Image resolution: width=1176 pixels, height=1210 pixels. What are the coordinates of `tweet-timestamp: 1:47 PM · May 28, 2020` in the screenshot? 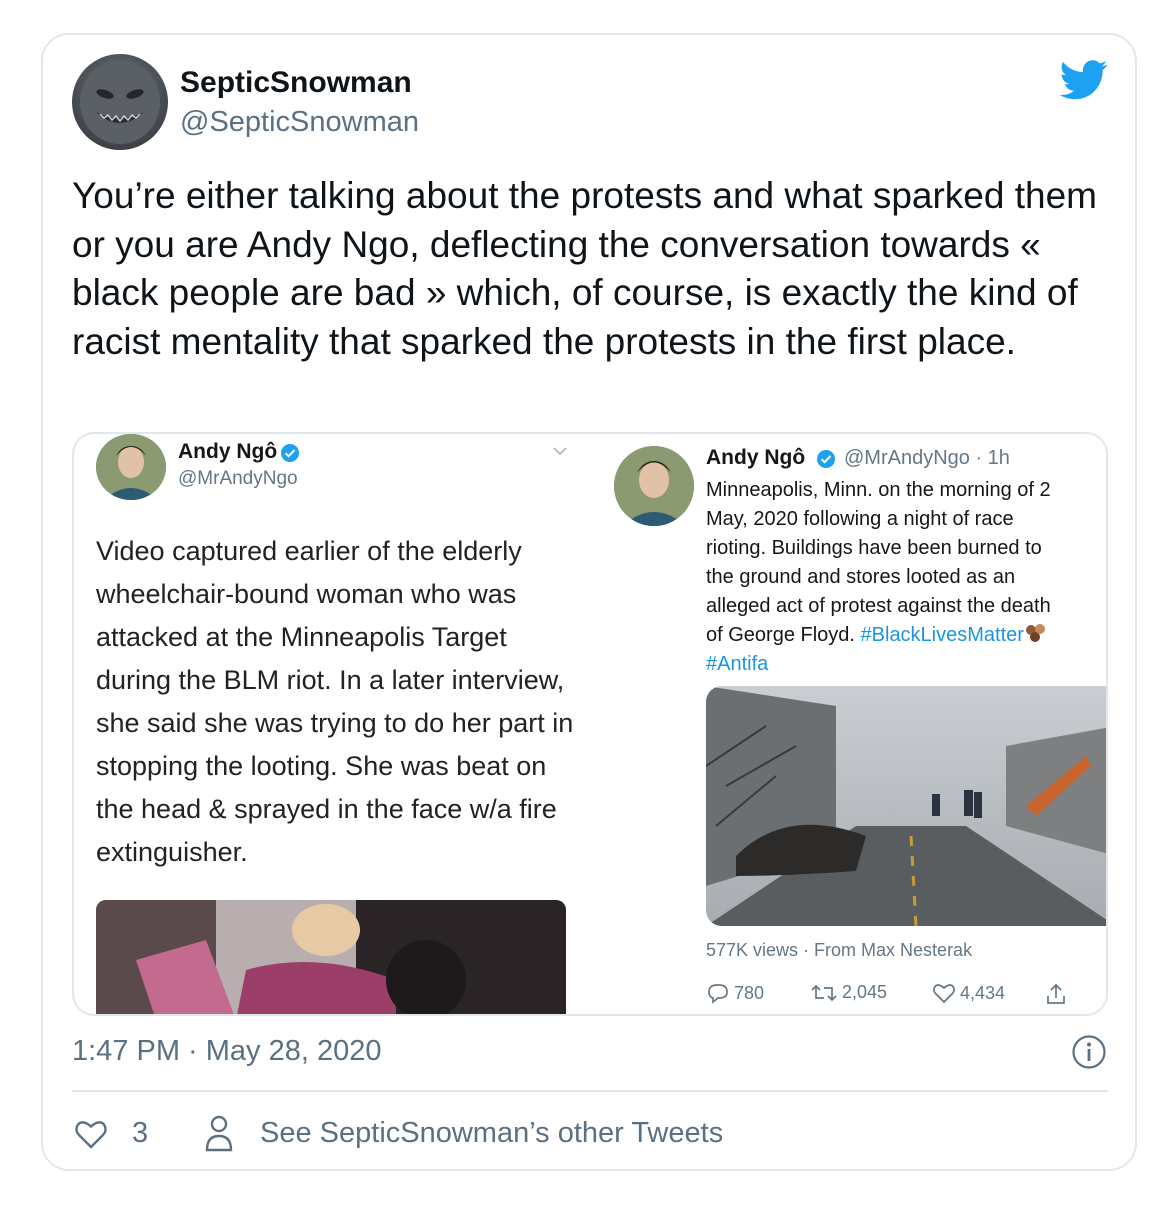 It's located at (227, 1051).